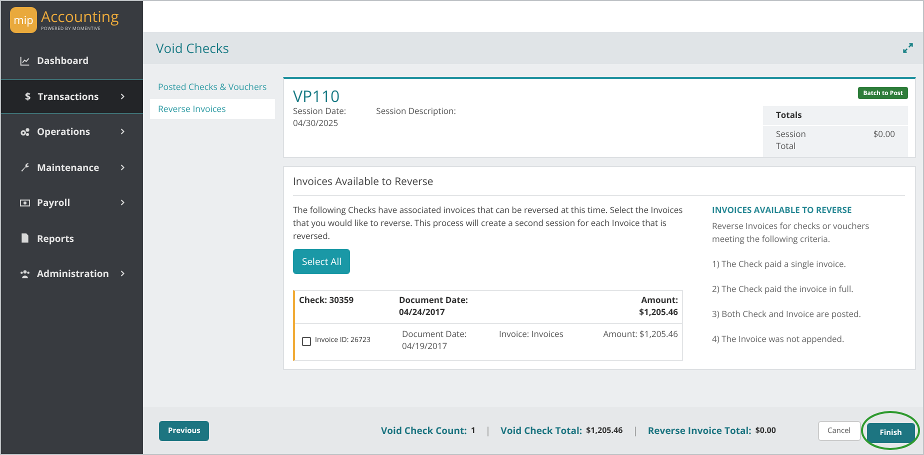 The height and width of the screenshot is (455, 924). What do you see at coordinates (599, 185) in the screenshot?
I see `section-title: Invoices Available to Reverse` at bounding box center [599, 185].